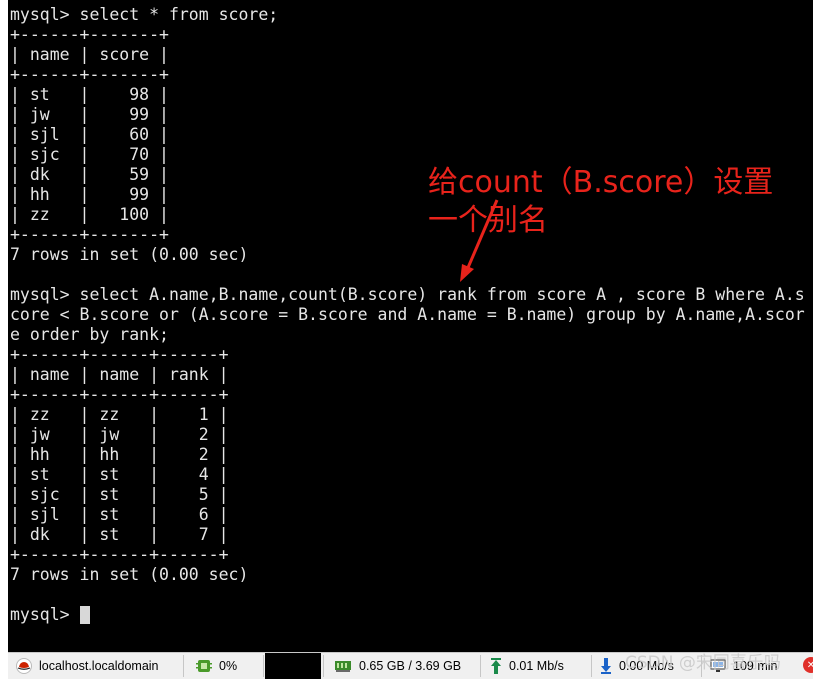 This screenshot has width=813, height=679. What do you see at coordinates (89, 214) in the screenshot?
I see `terminal-output-line: | zz | 100 |` at bounding box center [89, 214].